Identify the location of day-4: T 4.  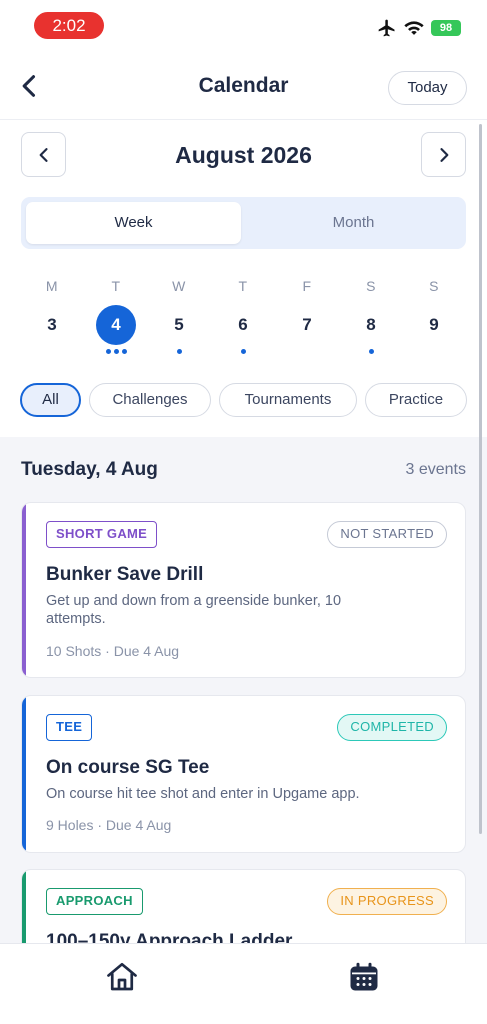
(116, 319).